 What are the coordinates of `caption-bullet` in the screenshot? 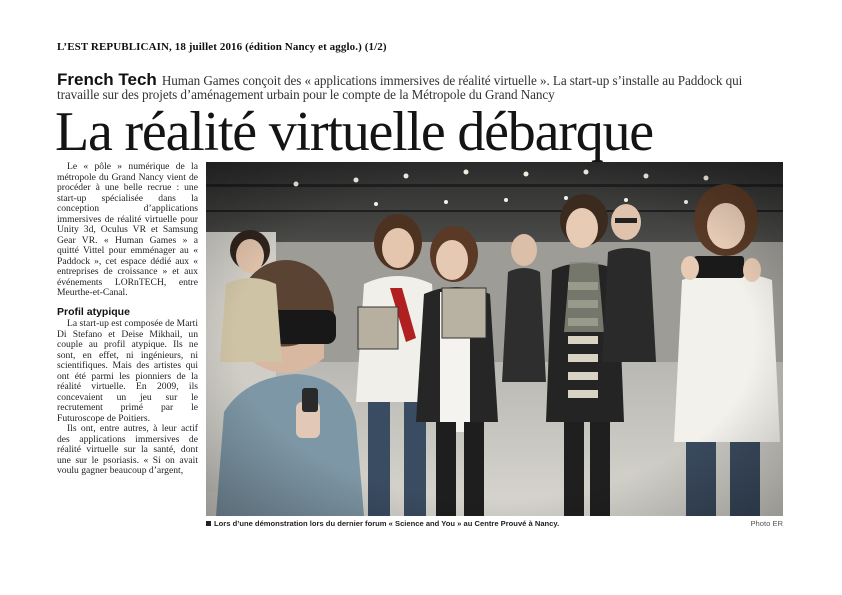 It's located at (208, 523).